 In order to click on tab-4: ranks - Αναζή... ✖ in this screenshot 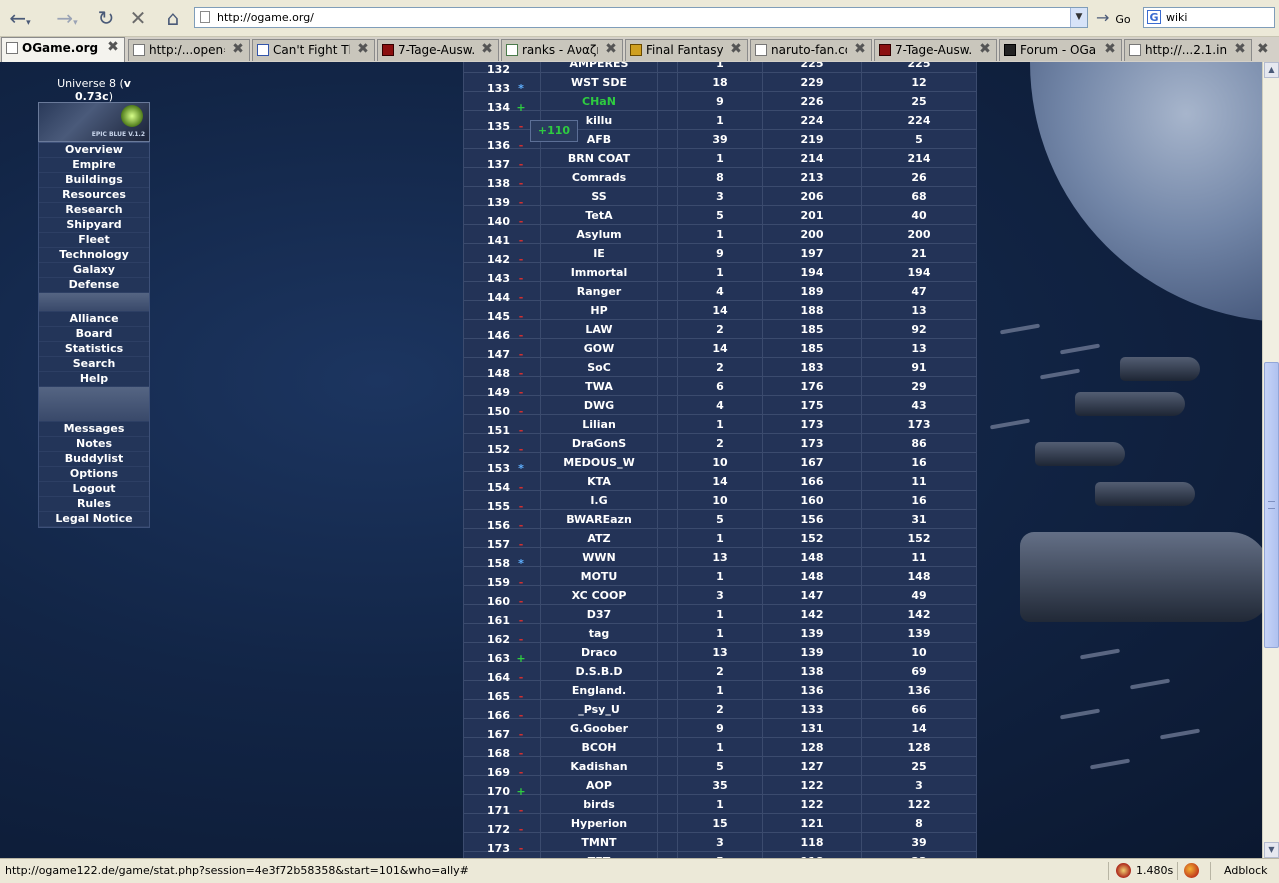, I will do `click(562, 50)`.